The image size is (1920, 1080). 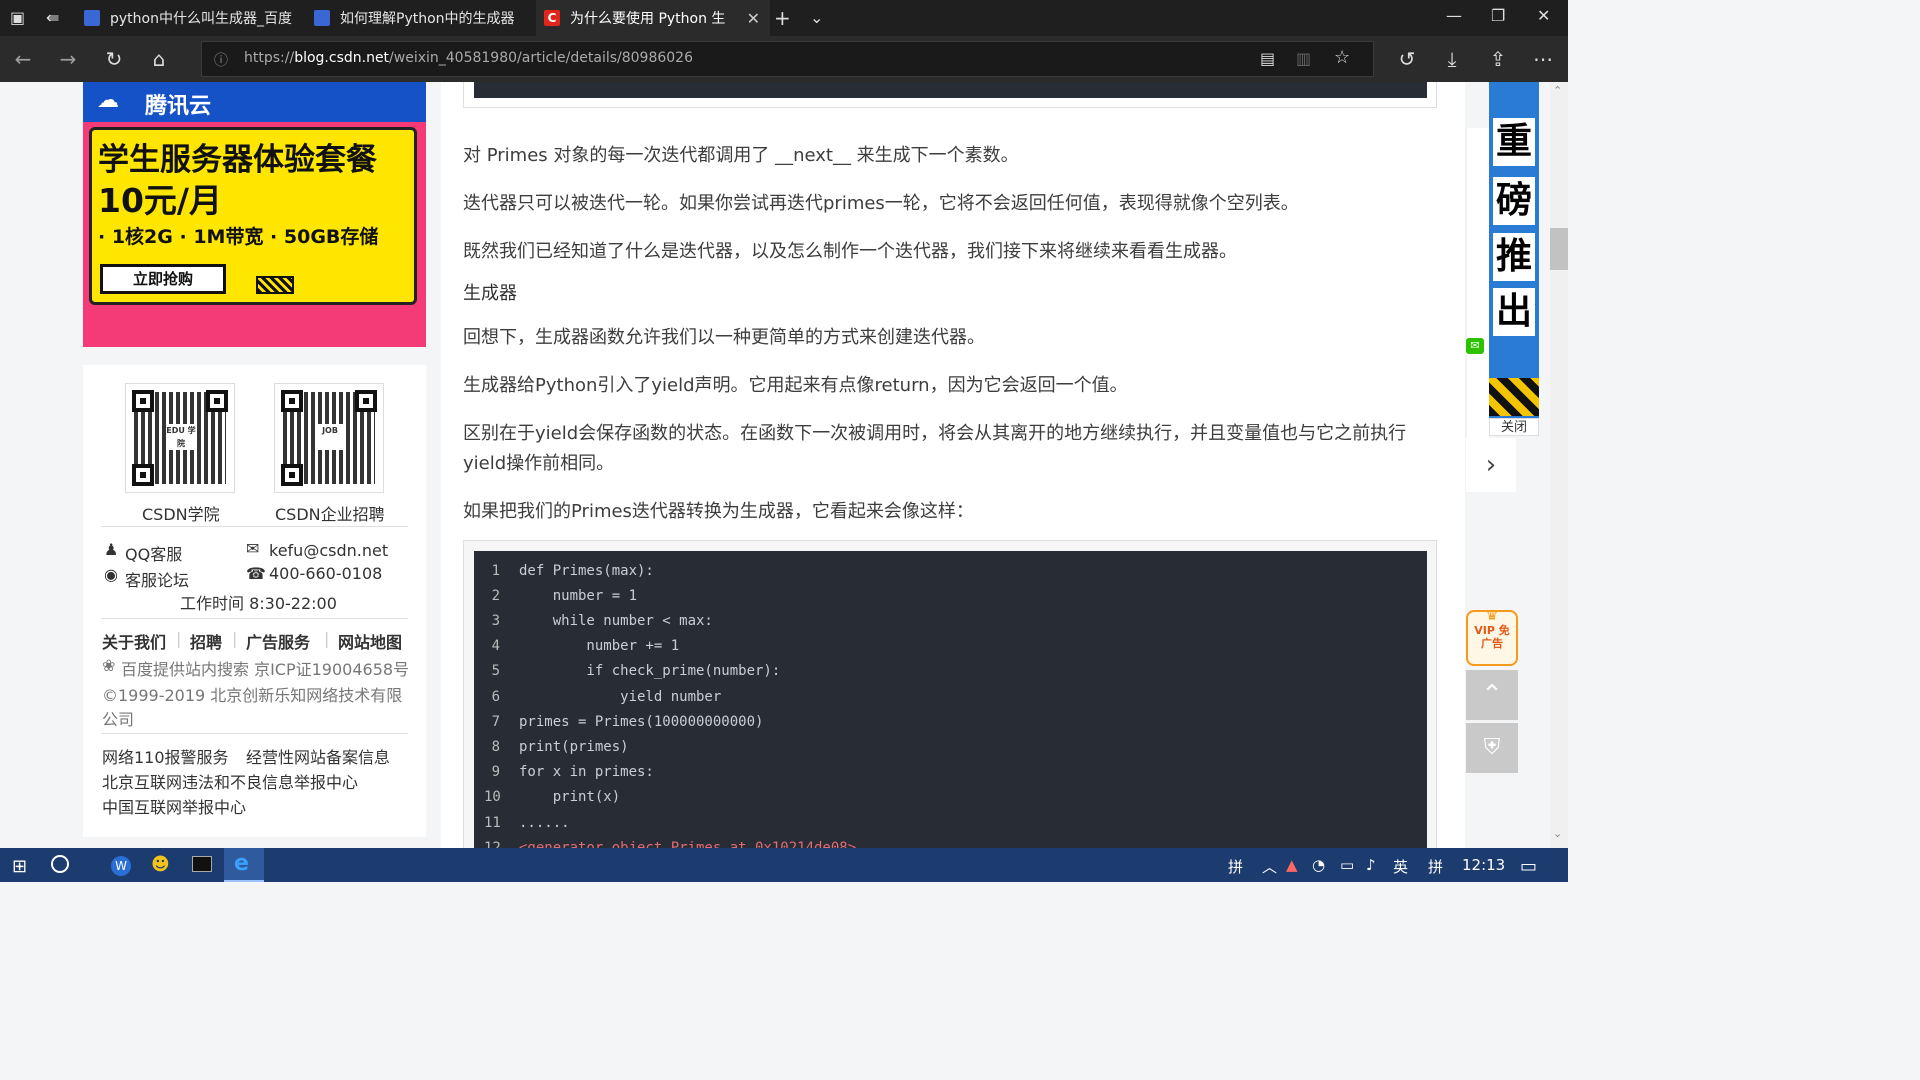 I want to click on code-line: primes = Primes(100000000000), so click(x=641, y=722).